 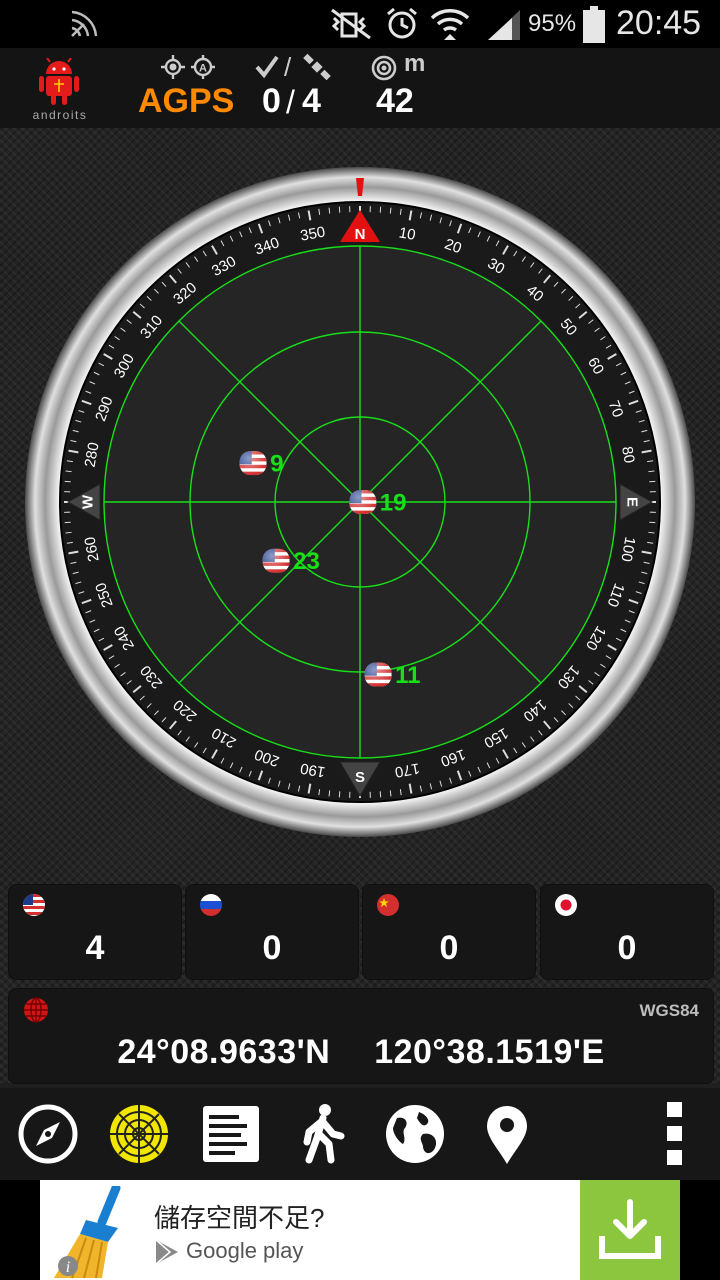 I want to click on ad-headline: 儲存空間不足?, so click(x=239, y=1218).